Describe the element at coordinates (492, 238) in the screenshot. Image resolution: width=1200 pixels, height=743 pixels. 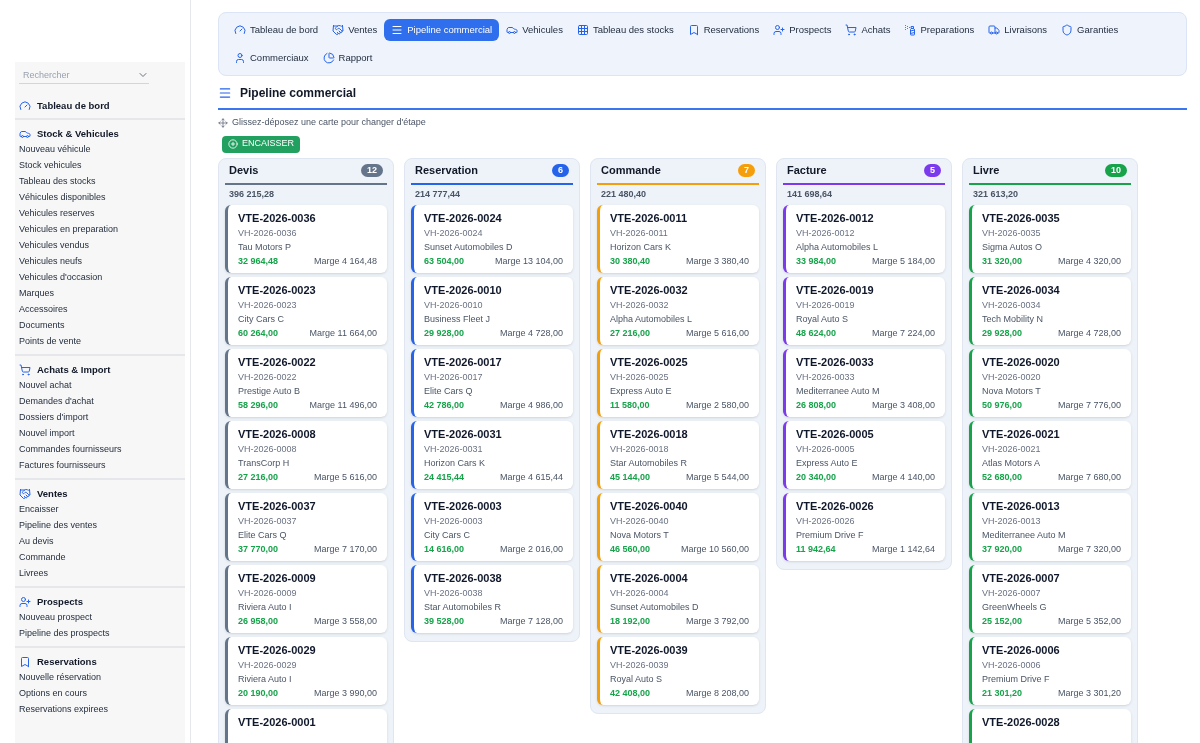
I see `deal-card: VTE-2026-0024 VH-2026-0024 Sunset Automobiles D 63 504,00 Marge 13 104,00` at that location.